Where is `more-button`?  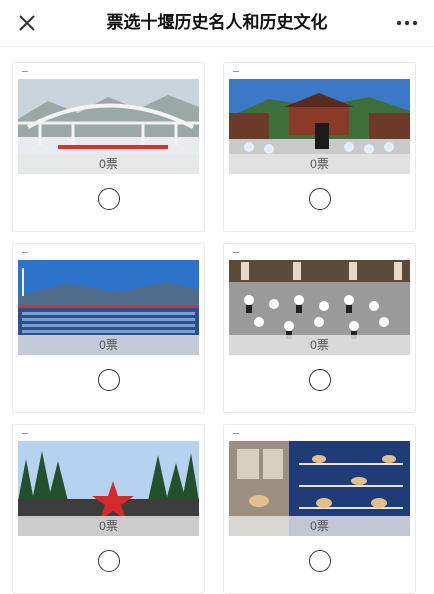 more-button is located at coordinates (407, 23).